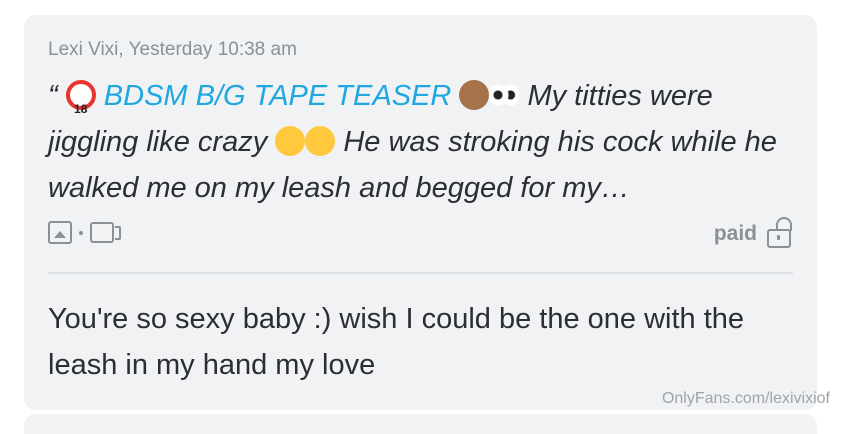  Describe the element at coordinates (105, 232) in the screenshot. I see `video-icon` at that location.